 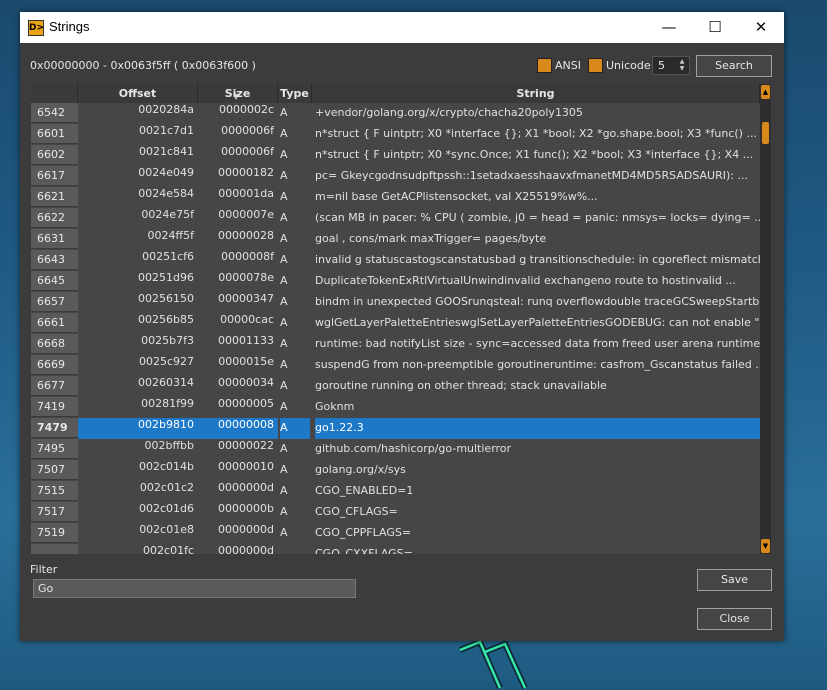 I want to click on spin-arrows-icon: ▲ ▼, so click(x=682, y=65).